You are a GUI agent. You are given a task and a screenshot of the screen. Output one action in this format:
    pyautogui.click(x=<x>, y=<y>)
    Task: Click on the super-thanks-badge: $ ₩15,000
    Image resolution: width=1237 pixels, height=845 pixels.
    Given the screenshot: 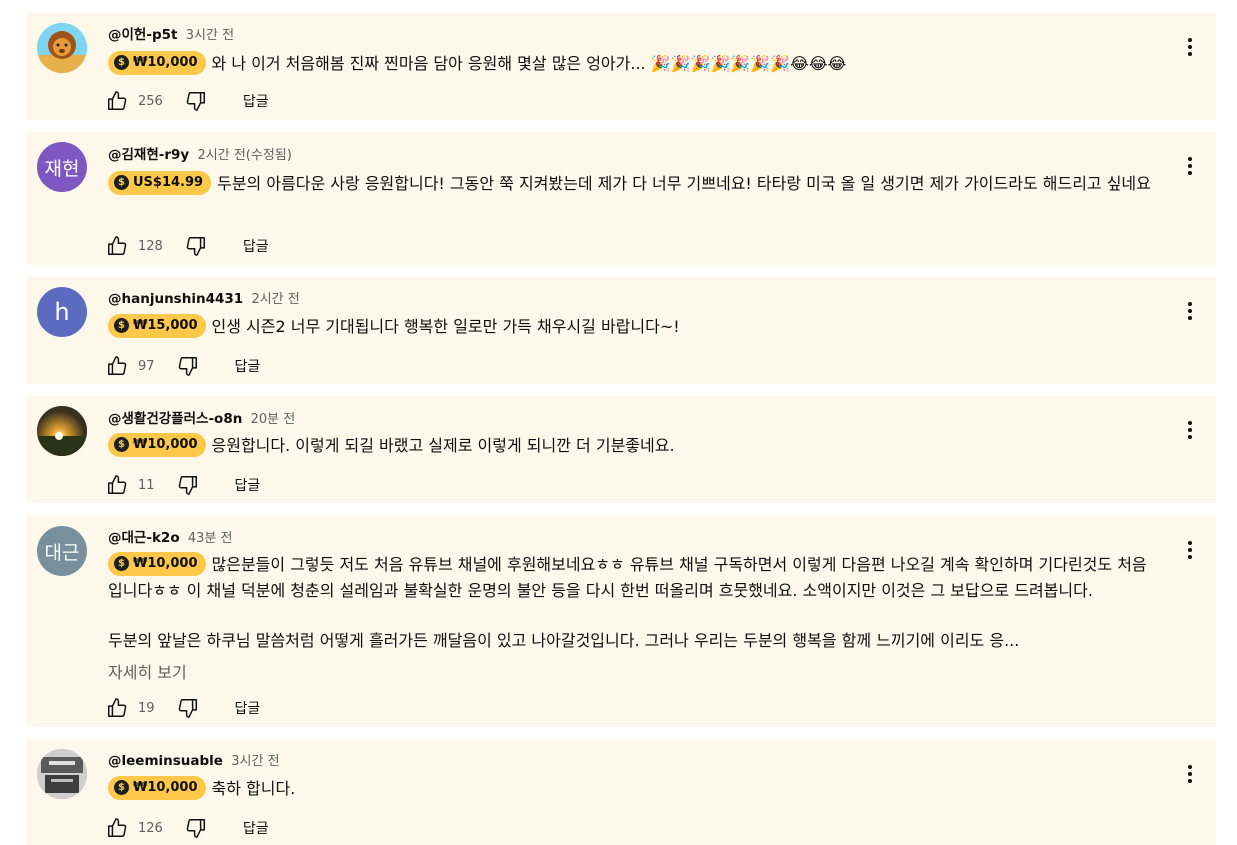 What is the action you would take?
    pyautogui.click(x=157, y=325)
    